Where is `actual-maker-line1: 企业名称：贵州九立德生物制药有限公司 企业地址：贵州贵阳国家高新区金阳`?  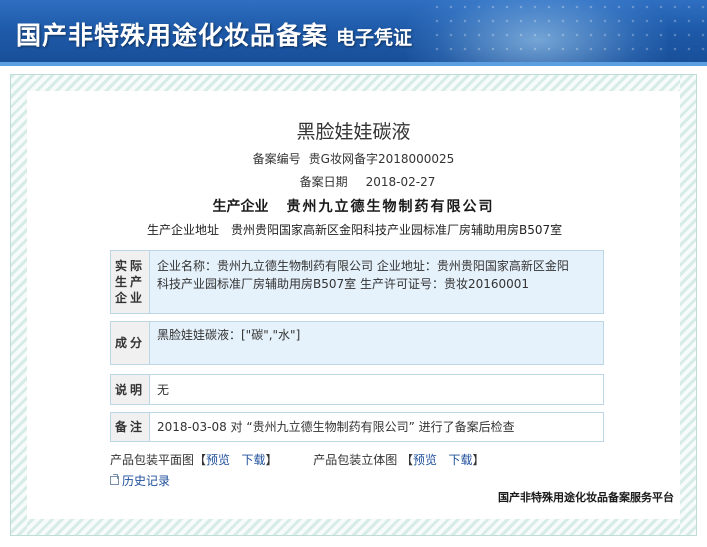
actual-maker-line1: 企业名称：贵州九立德生物制药有限公司 企业地址：贵州贵阳国家高新区金阳 is located at coordinates (363, 266).